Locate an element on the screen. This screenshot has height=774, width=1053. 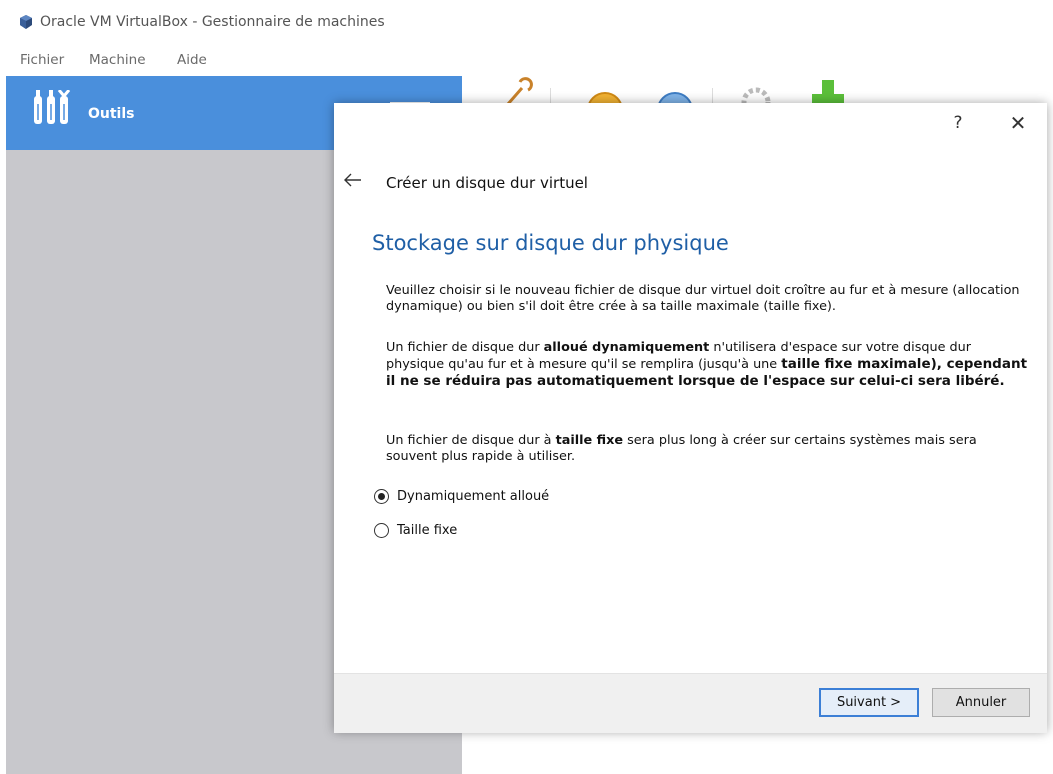
bold-term: alloué dynamiquement is located at coordinates (626, 347).